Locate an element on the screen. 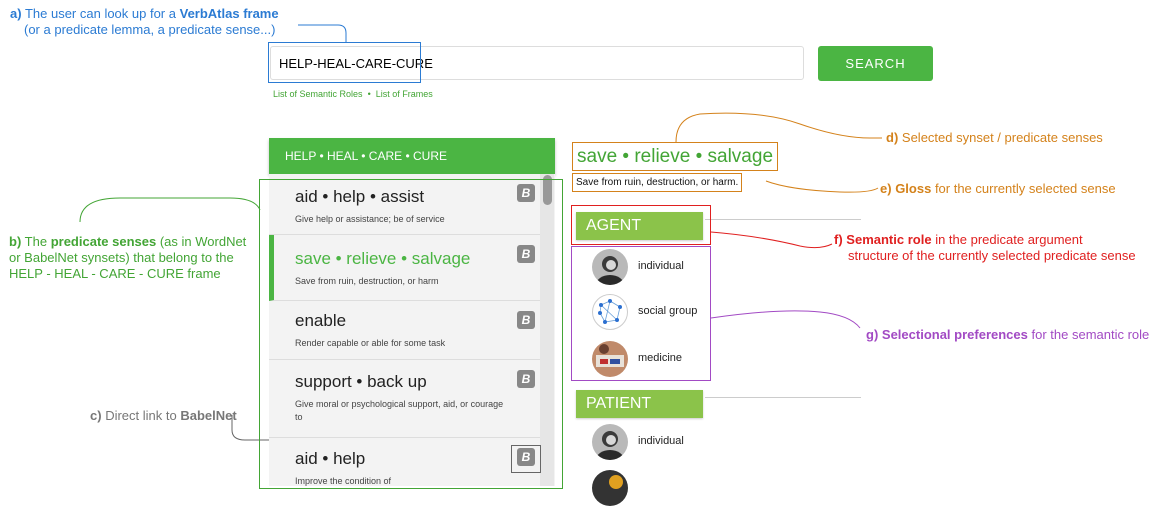 This screenshot has height=506, width=1167. search-input is located at coordinates (537, 63).